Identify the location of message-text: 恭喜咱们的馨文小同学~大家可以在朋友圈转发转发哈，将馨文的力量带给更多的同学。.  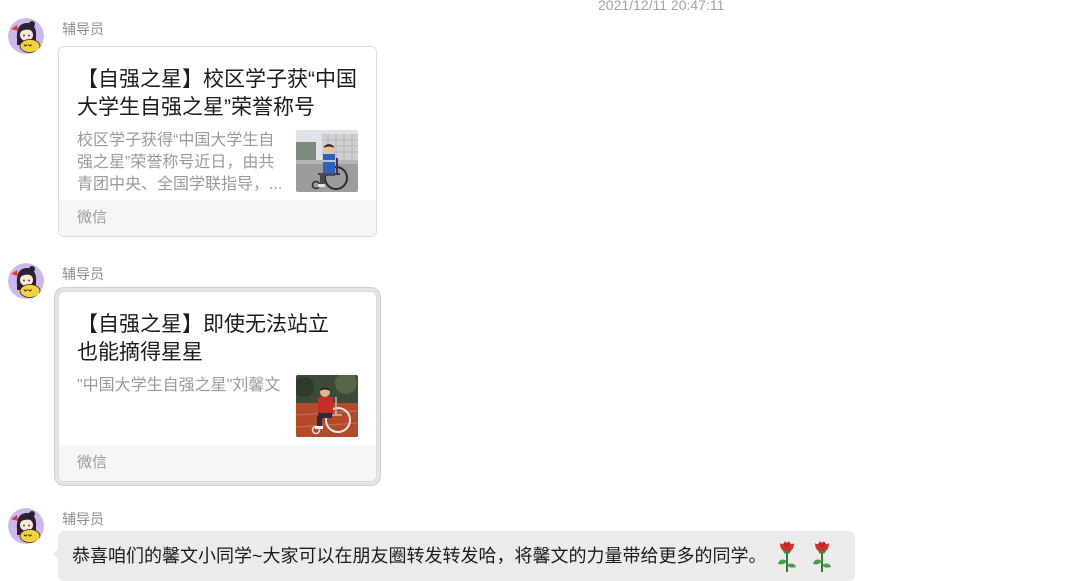
(419, 556).